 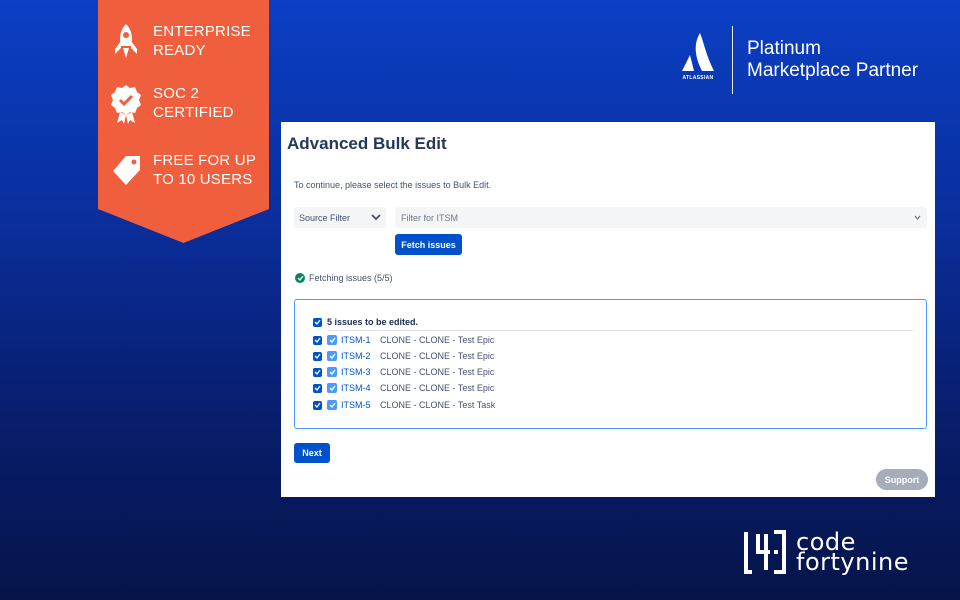 I want to click on divider, so click(x=620, y=330).